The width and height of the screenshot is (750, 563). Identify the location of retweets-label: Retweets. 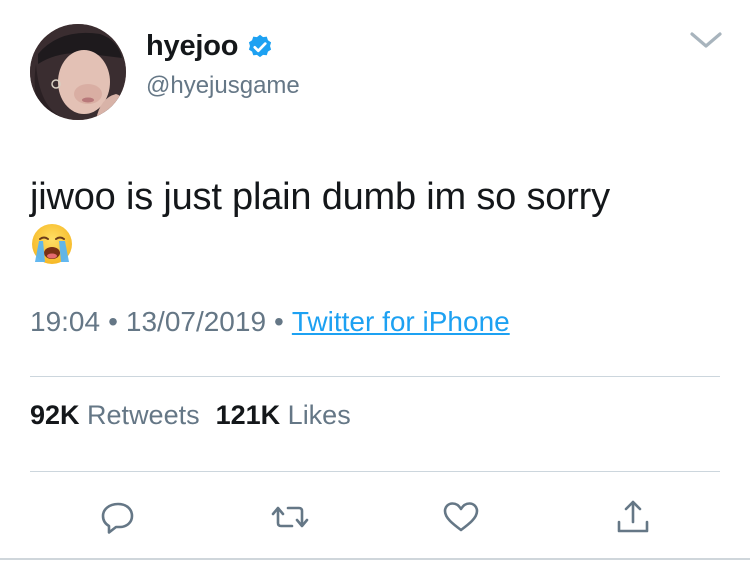
(143, 415).